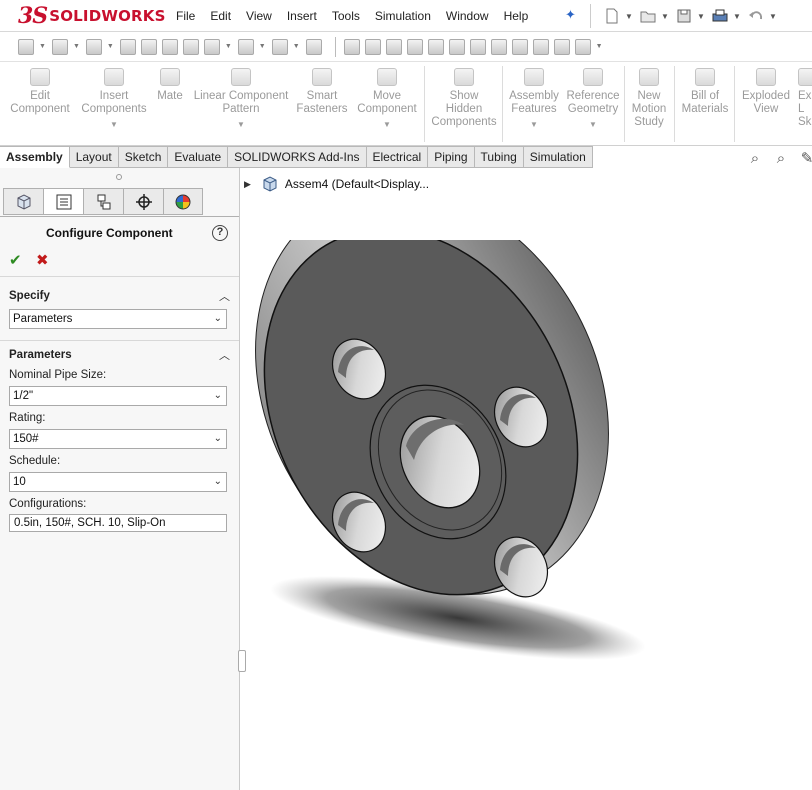  Describe the element at coordinates (346, 16) in the screenshot. I see `menu-tools: Tools` at that location.